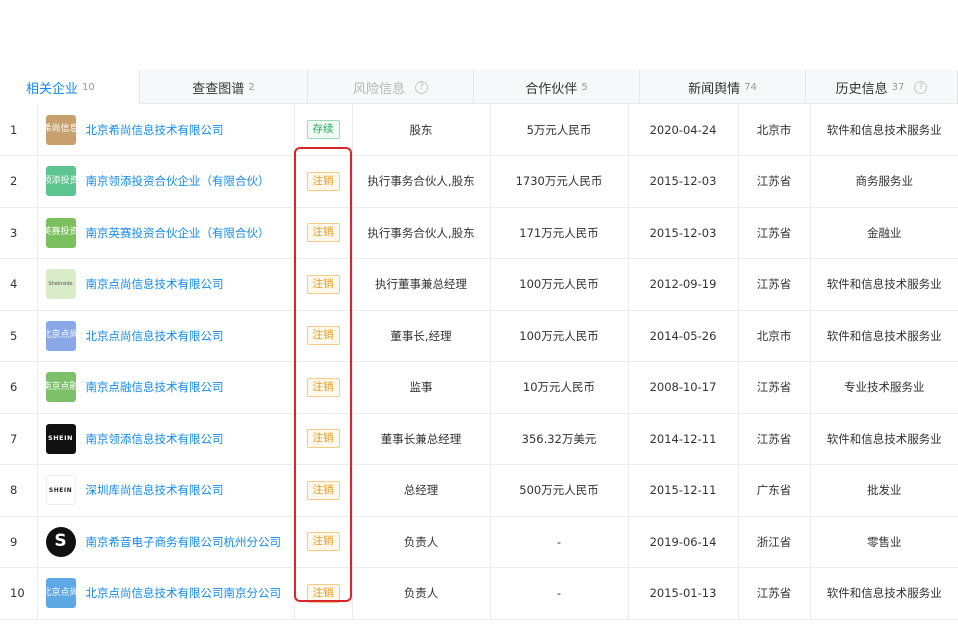  Describe the element at coordinates (19, 490) in the screenshot. I see `row-index: 8` at that location.